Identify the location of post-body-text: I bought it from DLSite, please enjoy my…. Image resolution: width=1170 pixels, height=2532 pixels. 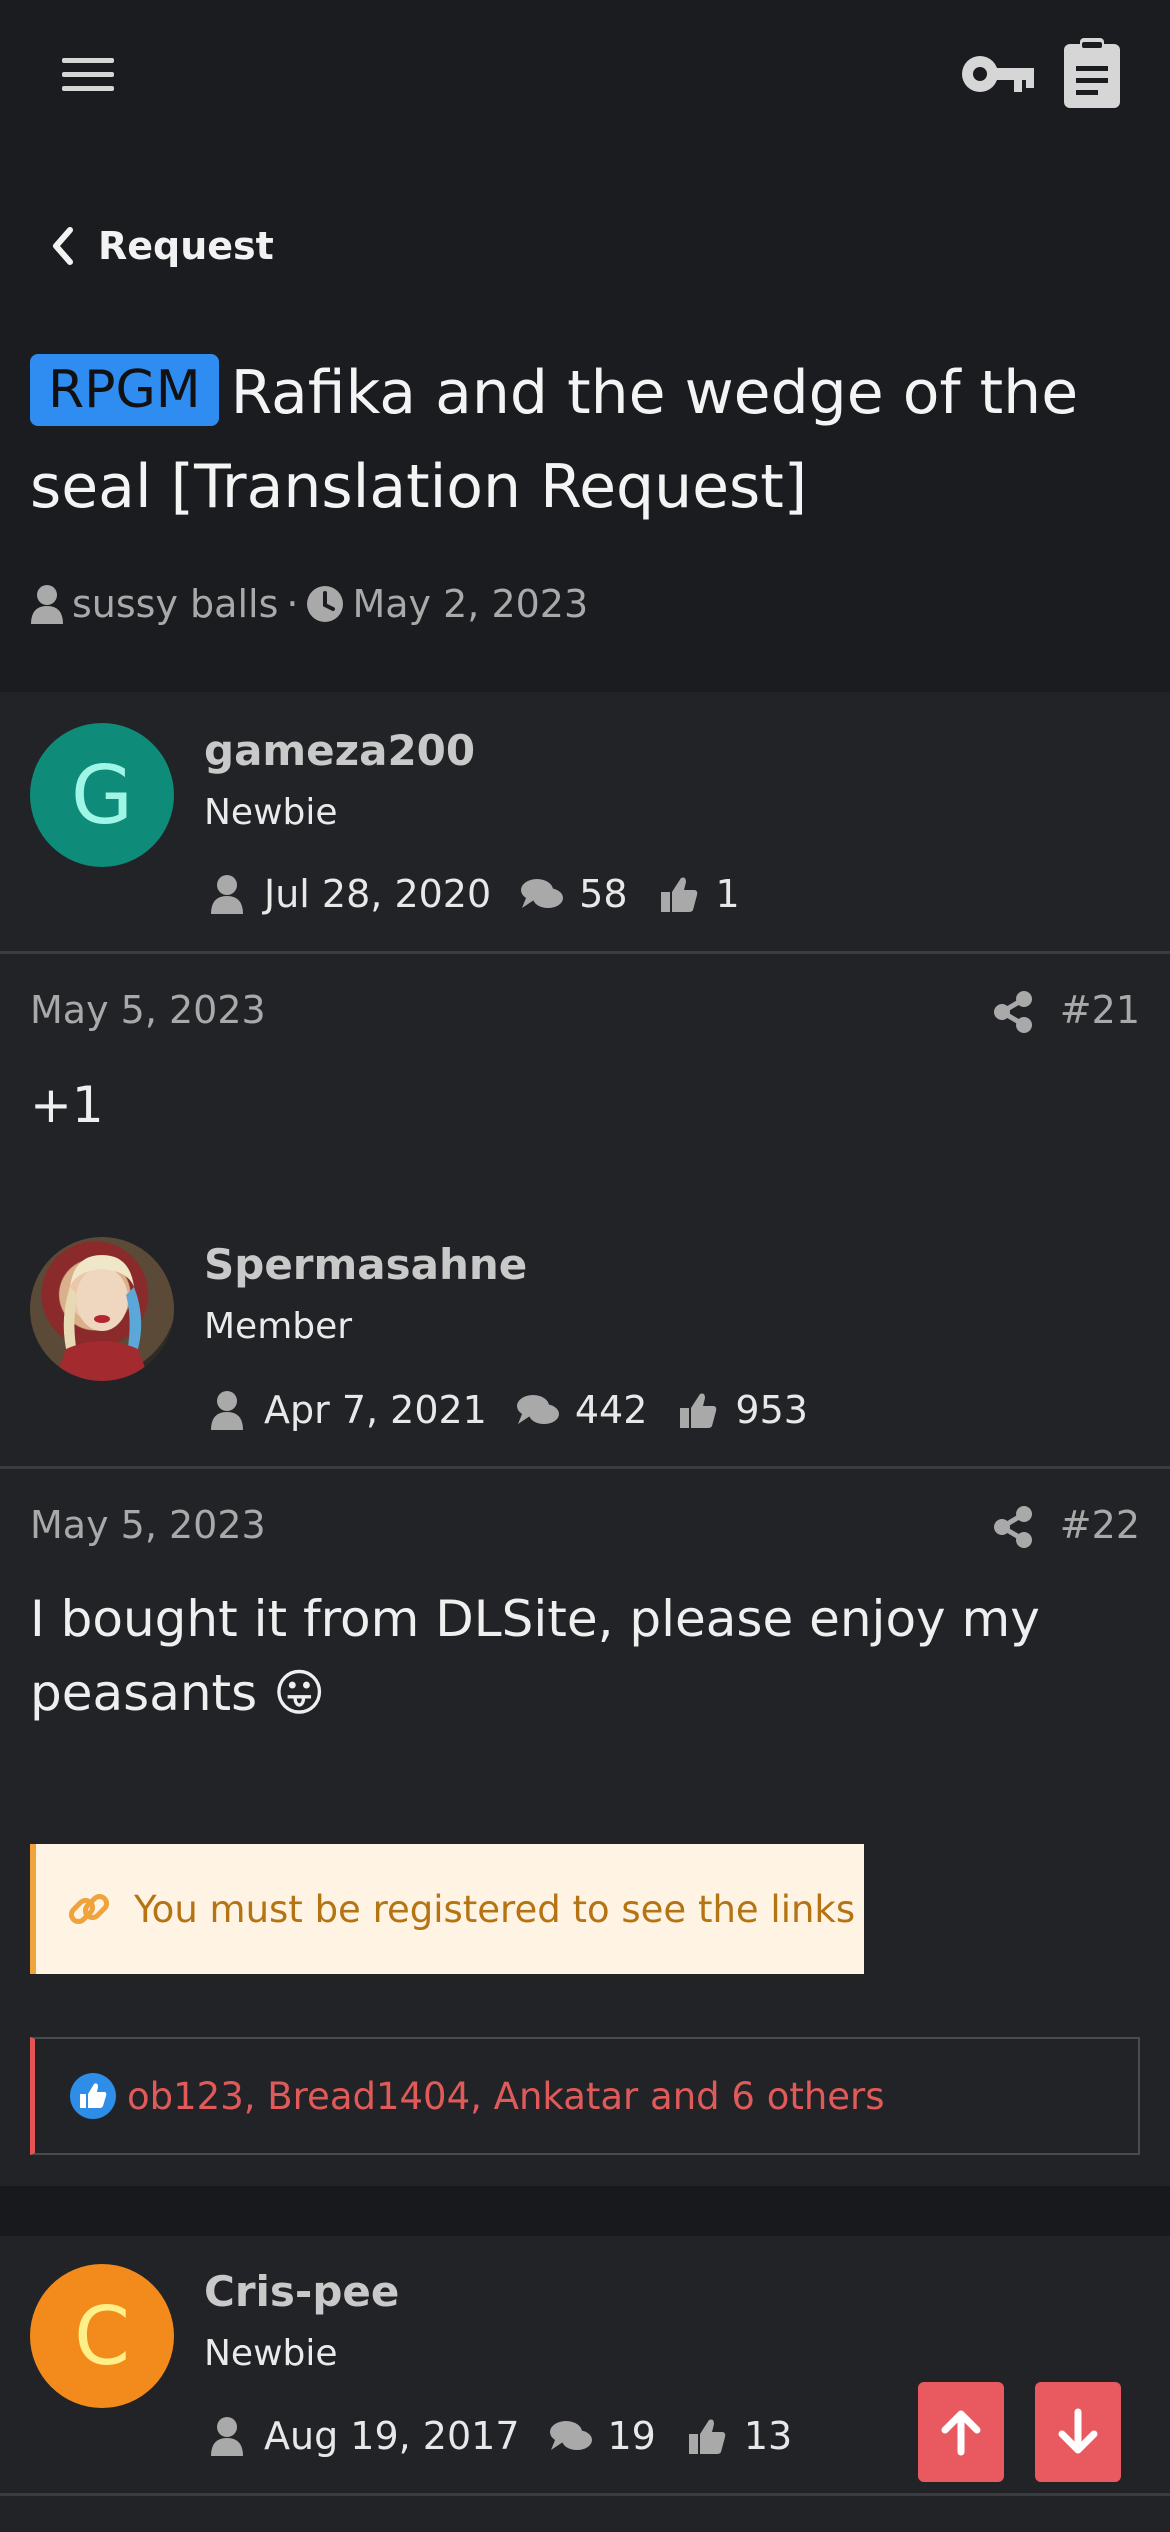
(535, 1656).